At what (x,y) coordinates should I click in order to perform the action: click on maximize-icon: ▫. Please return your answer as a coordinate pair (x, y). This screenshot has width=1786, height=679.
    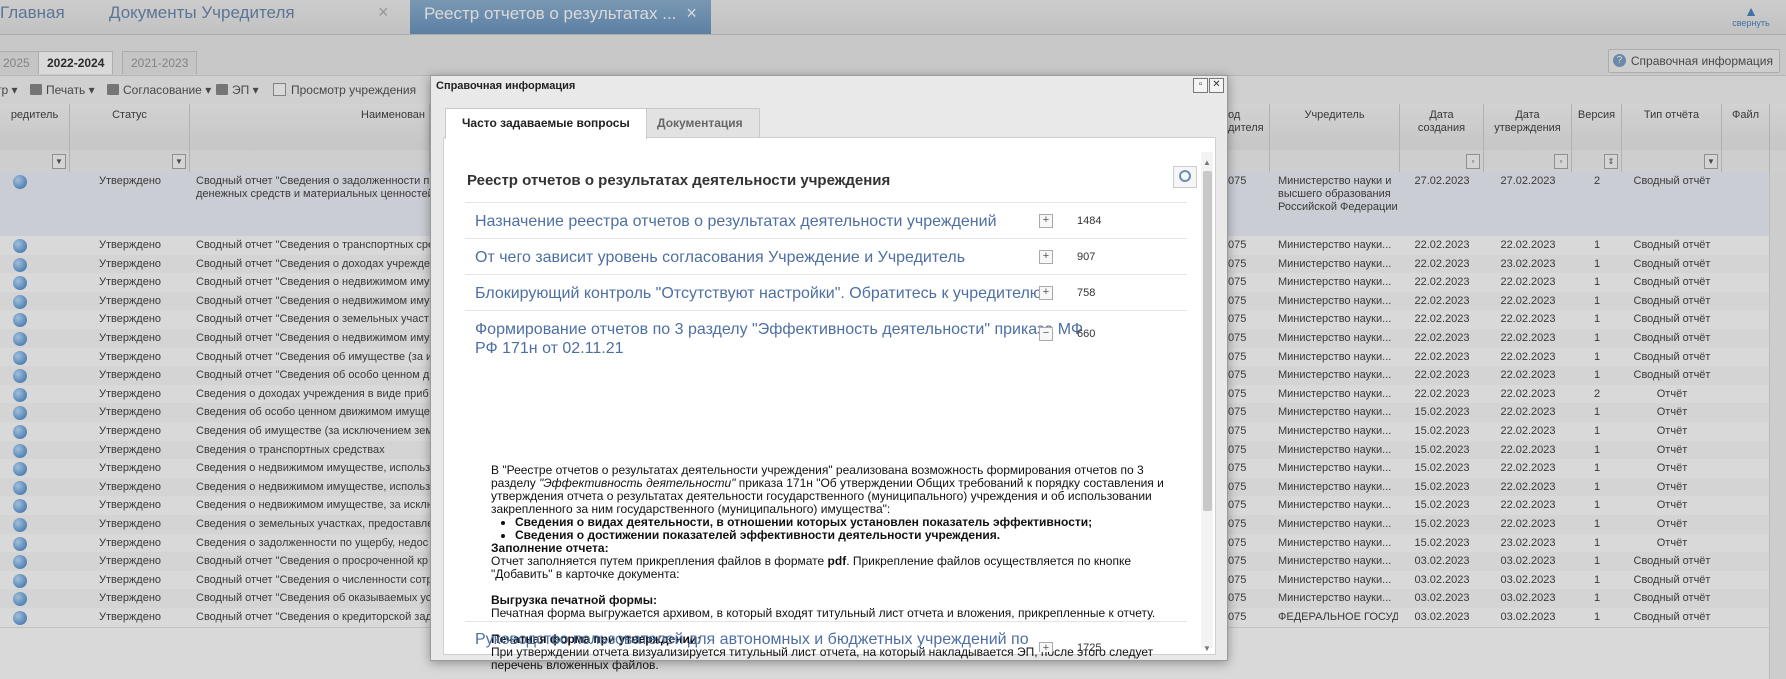
    Looking at the image, I should click on (1200, 85).